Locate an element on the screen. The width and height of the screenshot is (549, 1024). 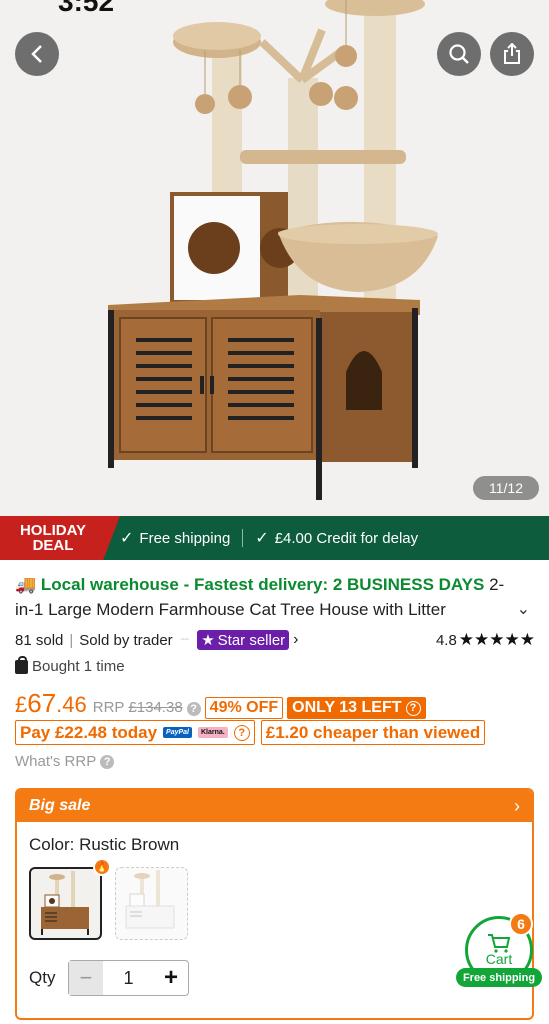
share-icon is located at coordinates (512, 53).